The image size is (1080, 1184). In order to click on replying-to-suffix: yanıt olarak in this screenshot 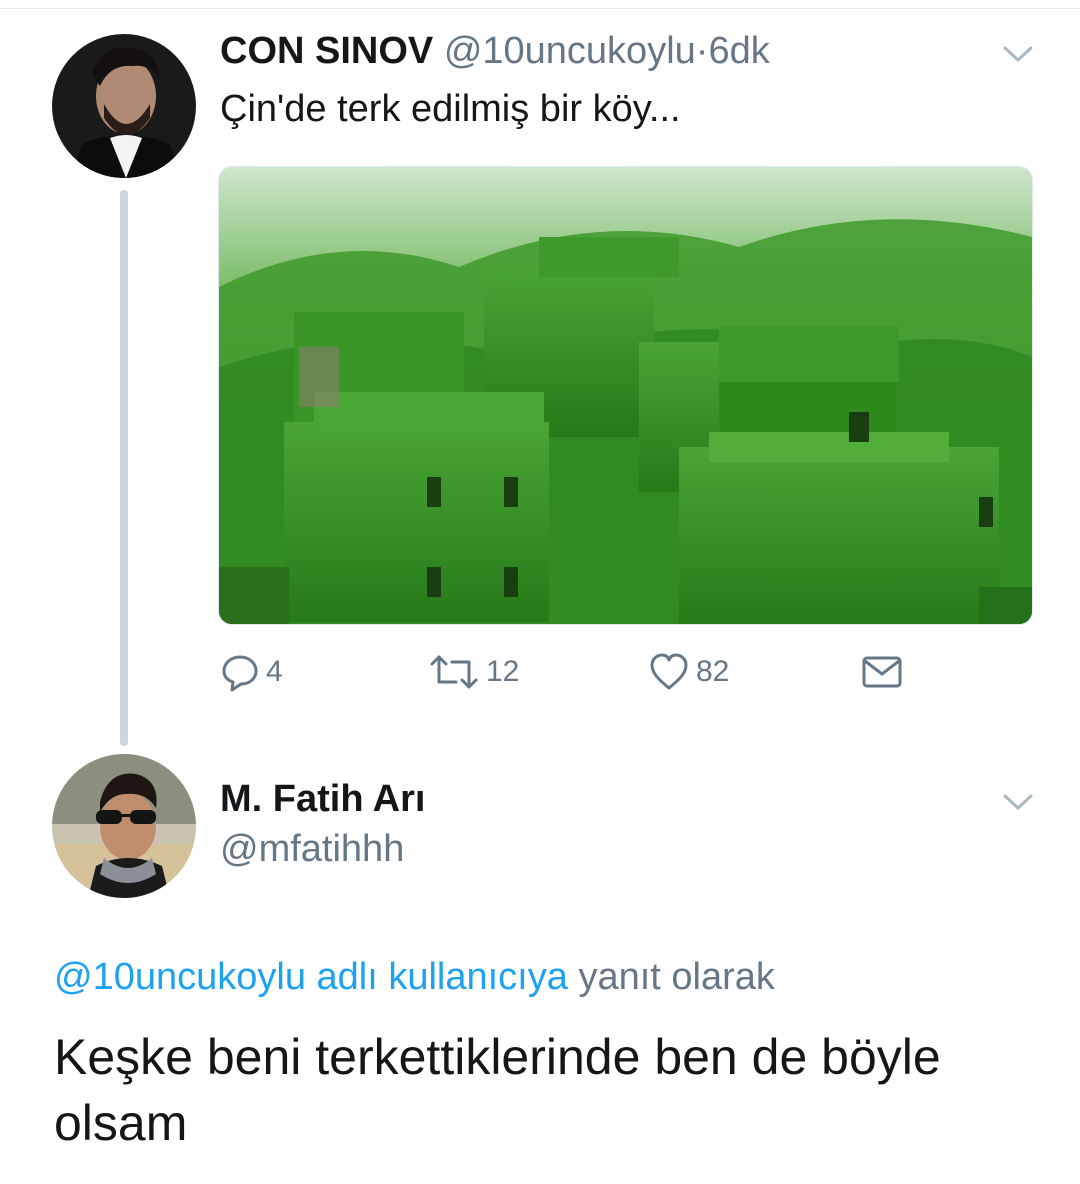, I will do `click(676, 977)`.